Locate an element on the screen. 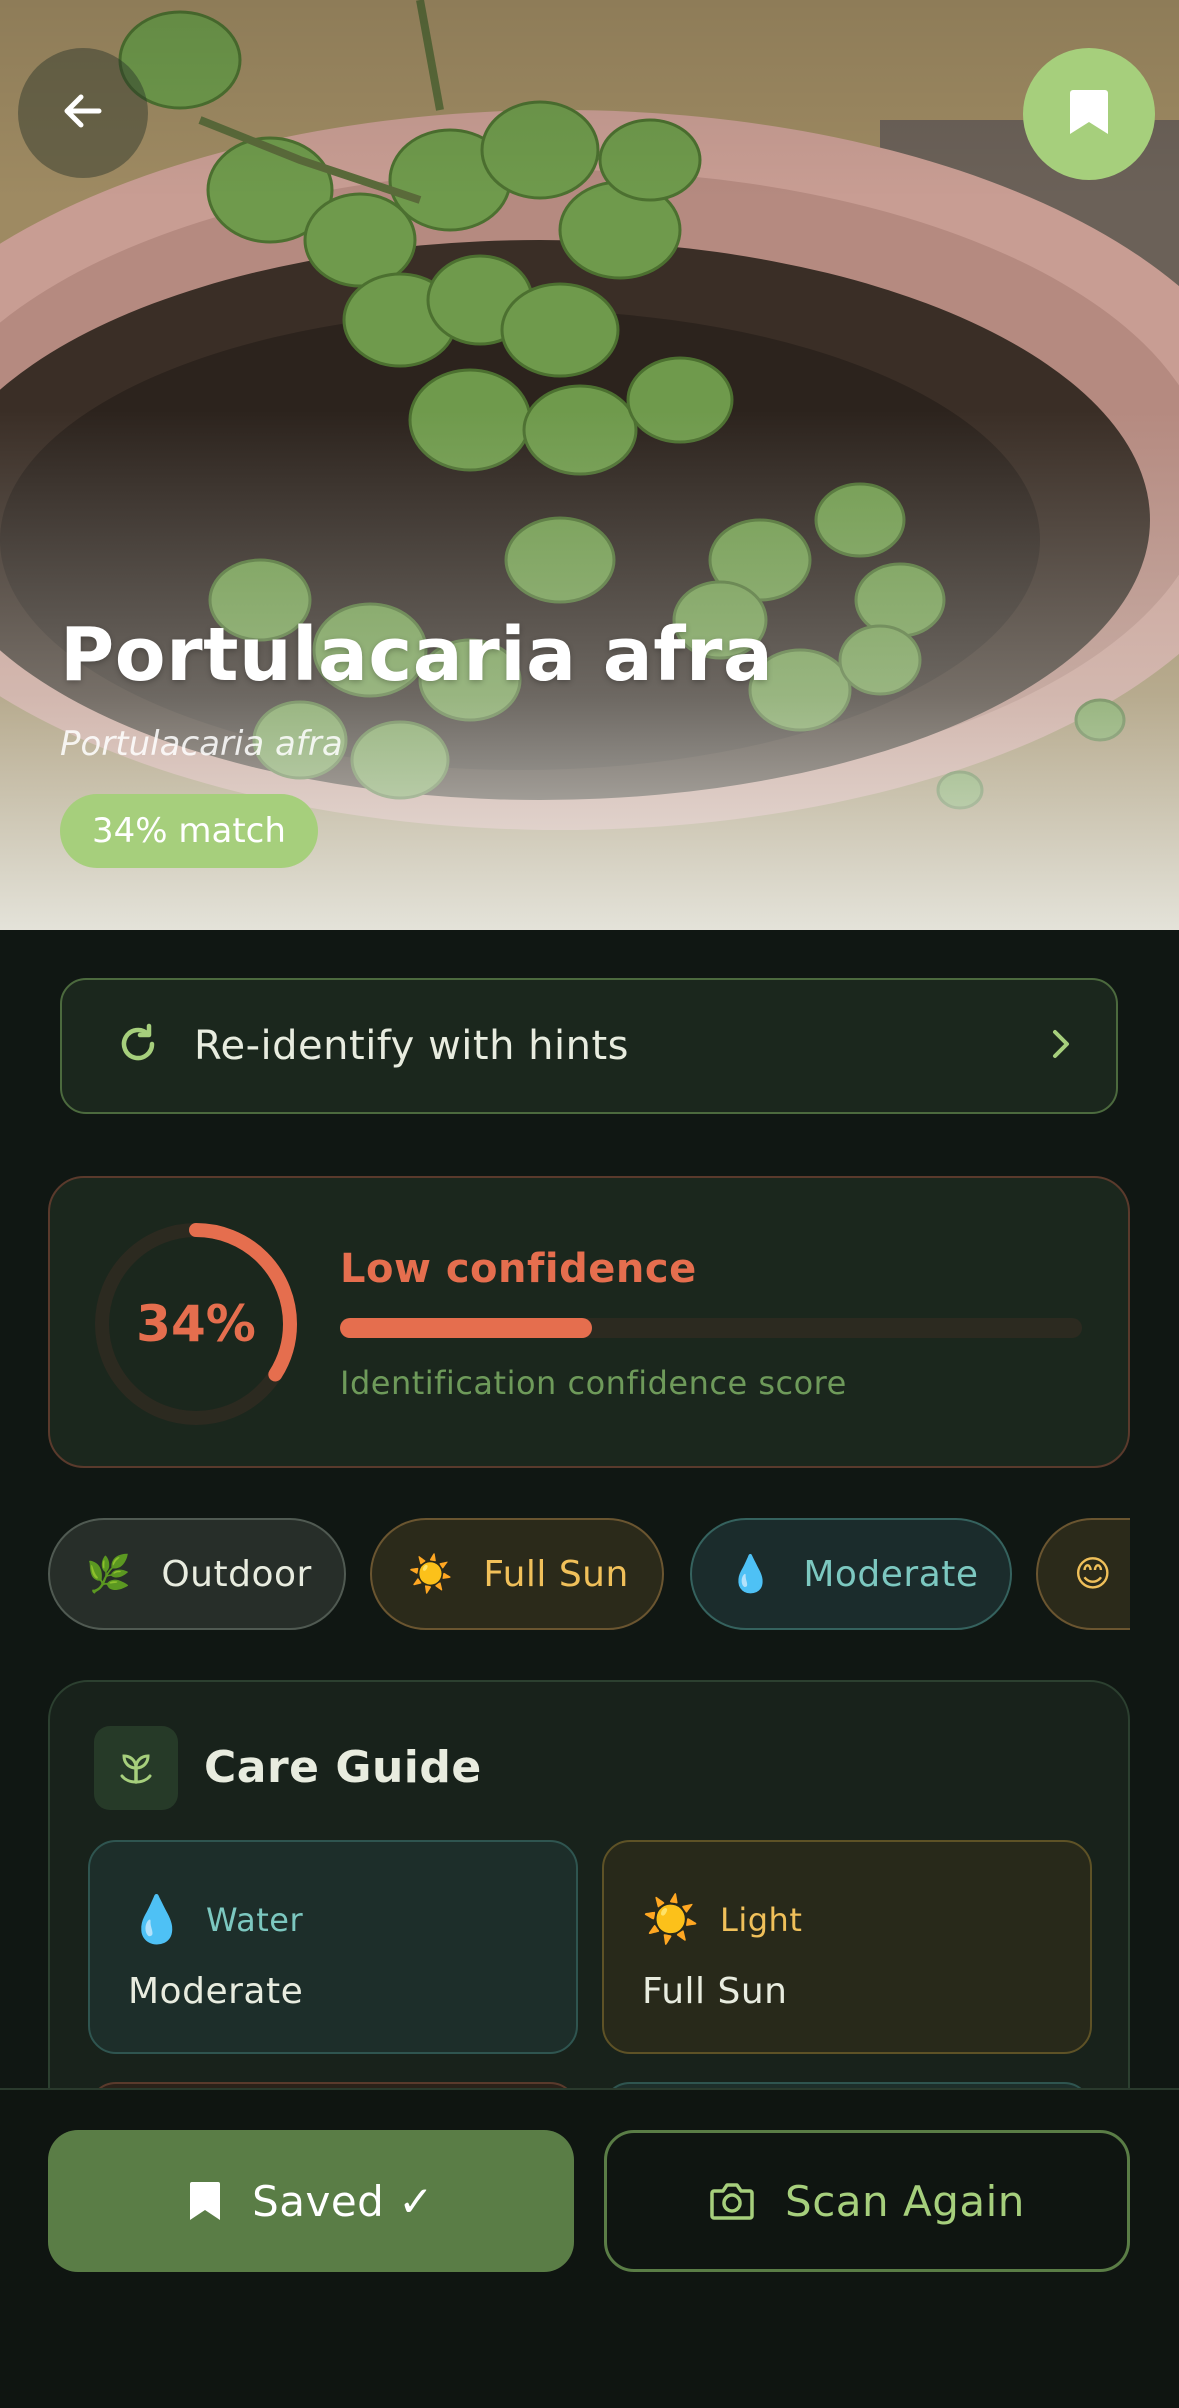  chevron-right-icon is located at coordinates (1061, 1046).